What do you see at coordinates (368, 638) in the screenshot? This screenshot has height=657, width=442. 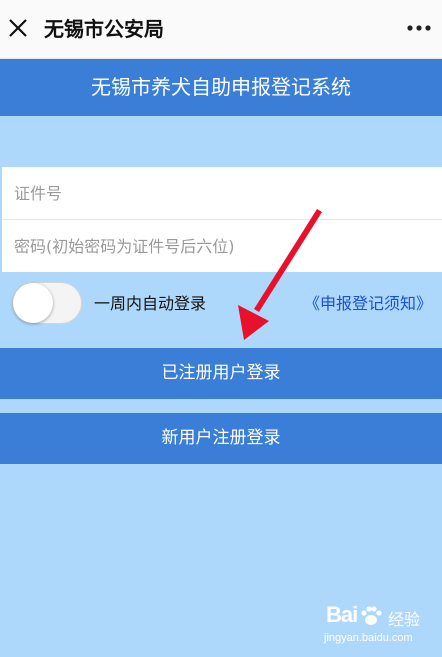 I see `watermark-url: jingyan.baidu.com` at bounding box center [368, 638].